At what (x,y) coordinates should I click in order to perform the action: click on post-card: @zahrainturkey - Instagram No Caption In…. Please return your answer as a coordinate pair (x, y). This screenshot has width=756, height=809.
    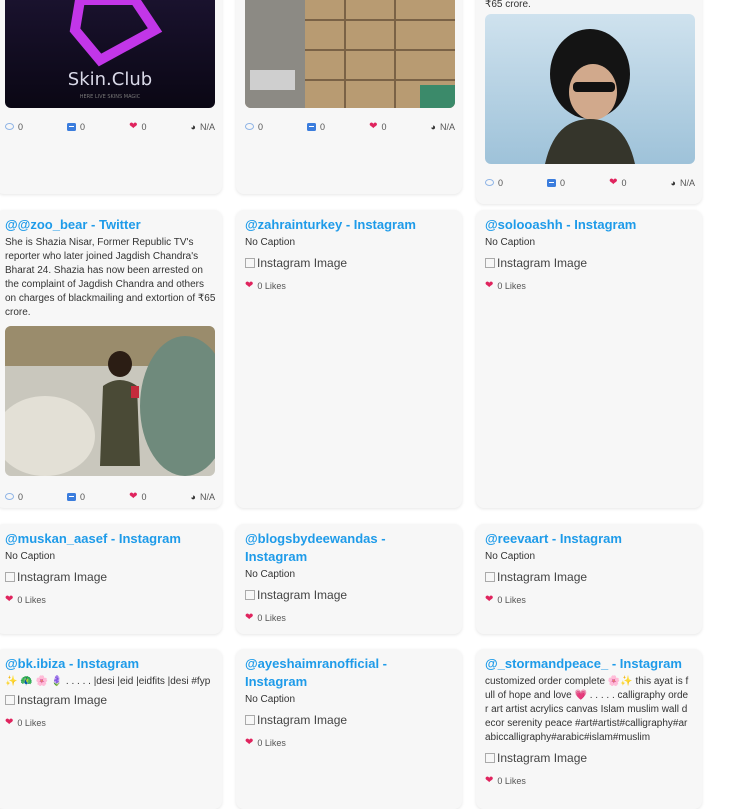
    Looking at the image, I should click on (349, 359).